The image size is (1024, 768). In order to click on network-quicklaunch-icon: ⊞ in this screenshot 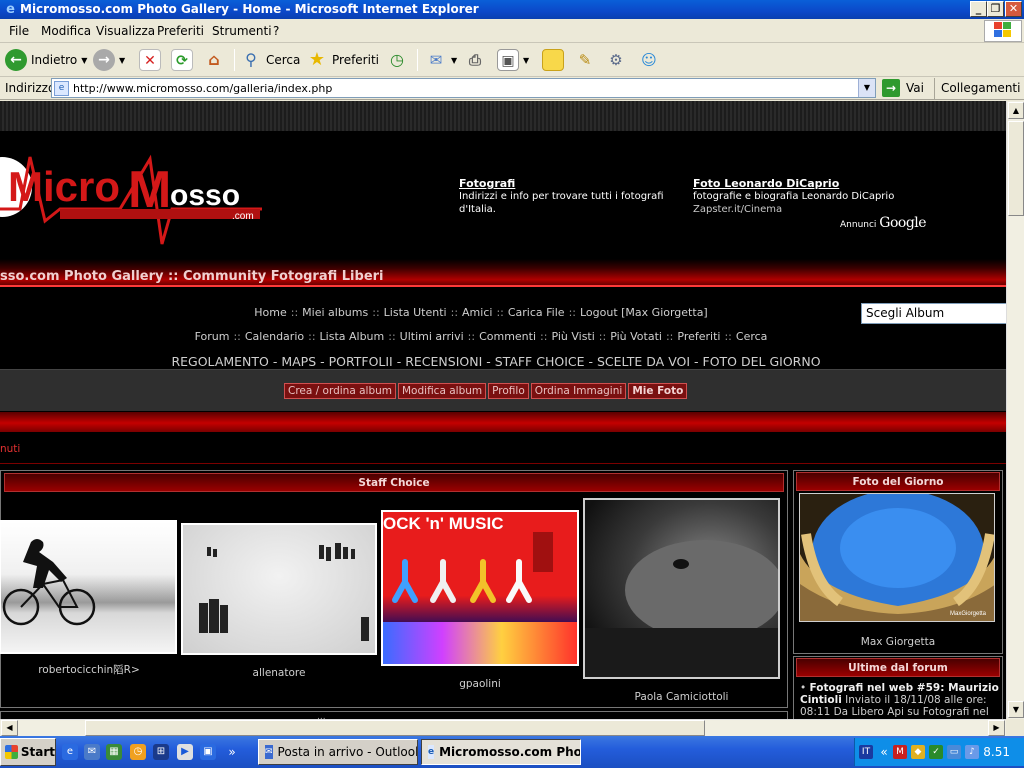, I will do `click(161, 752)`.